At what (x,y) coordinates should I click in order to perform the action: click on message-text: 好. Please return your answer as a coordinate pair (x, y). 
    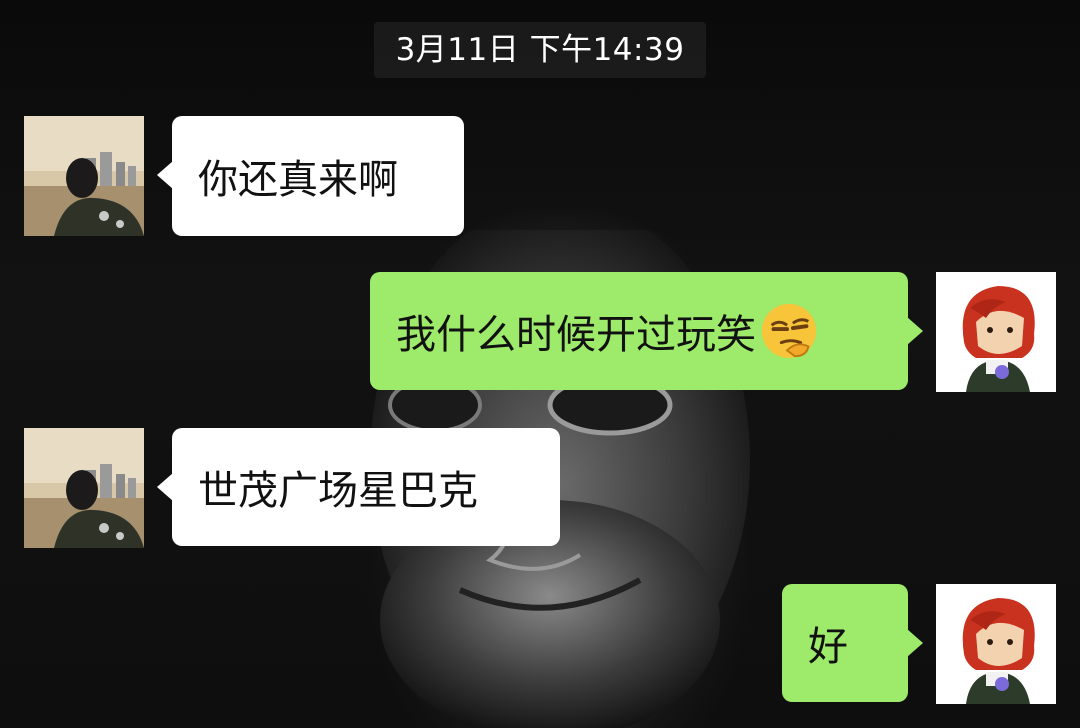
    Looking at the image, I should click on (828, 647).